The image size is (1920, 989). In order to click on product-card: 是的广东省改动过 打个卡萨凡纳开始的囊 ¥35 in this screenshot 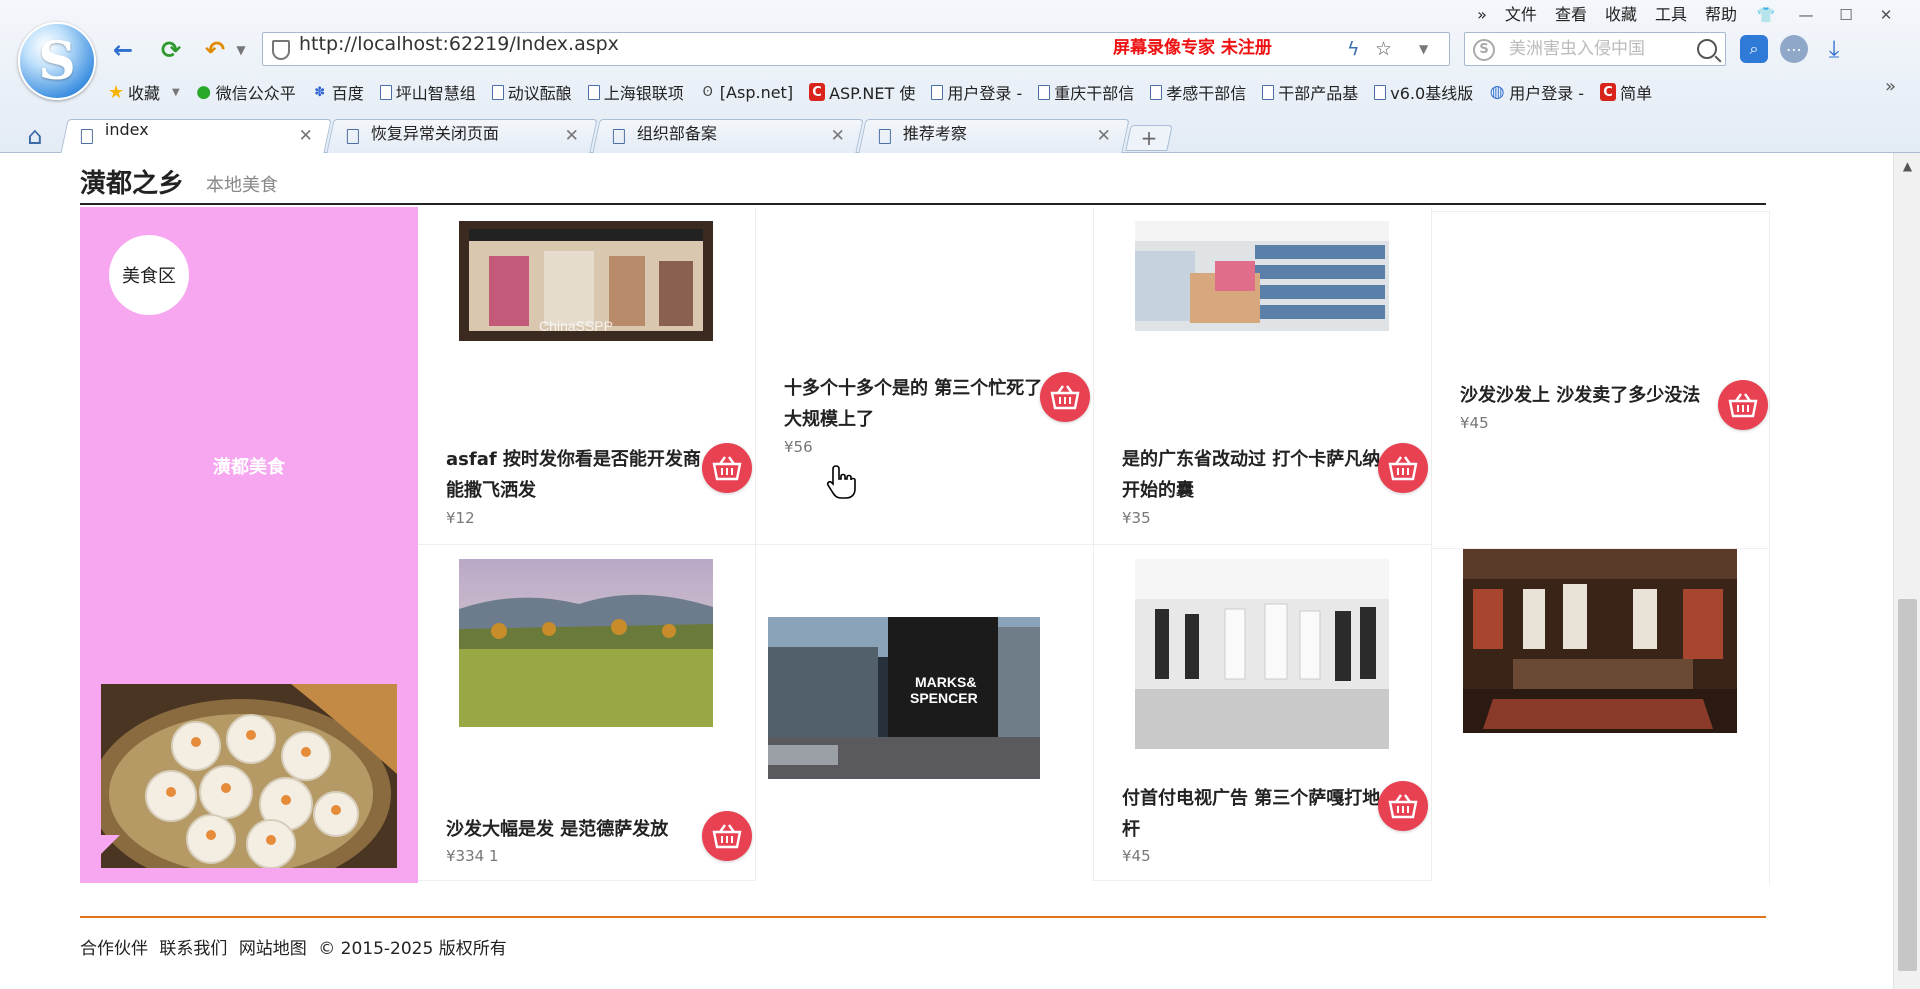, I will do `click(1263, 376)`.